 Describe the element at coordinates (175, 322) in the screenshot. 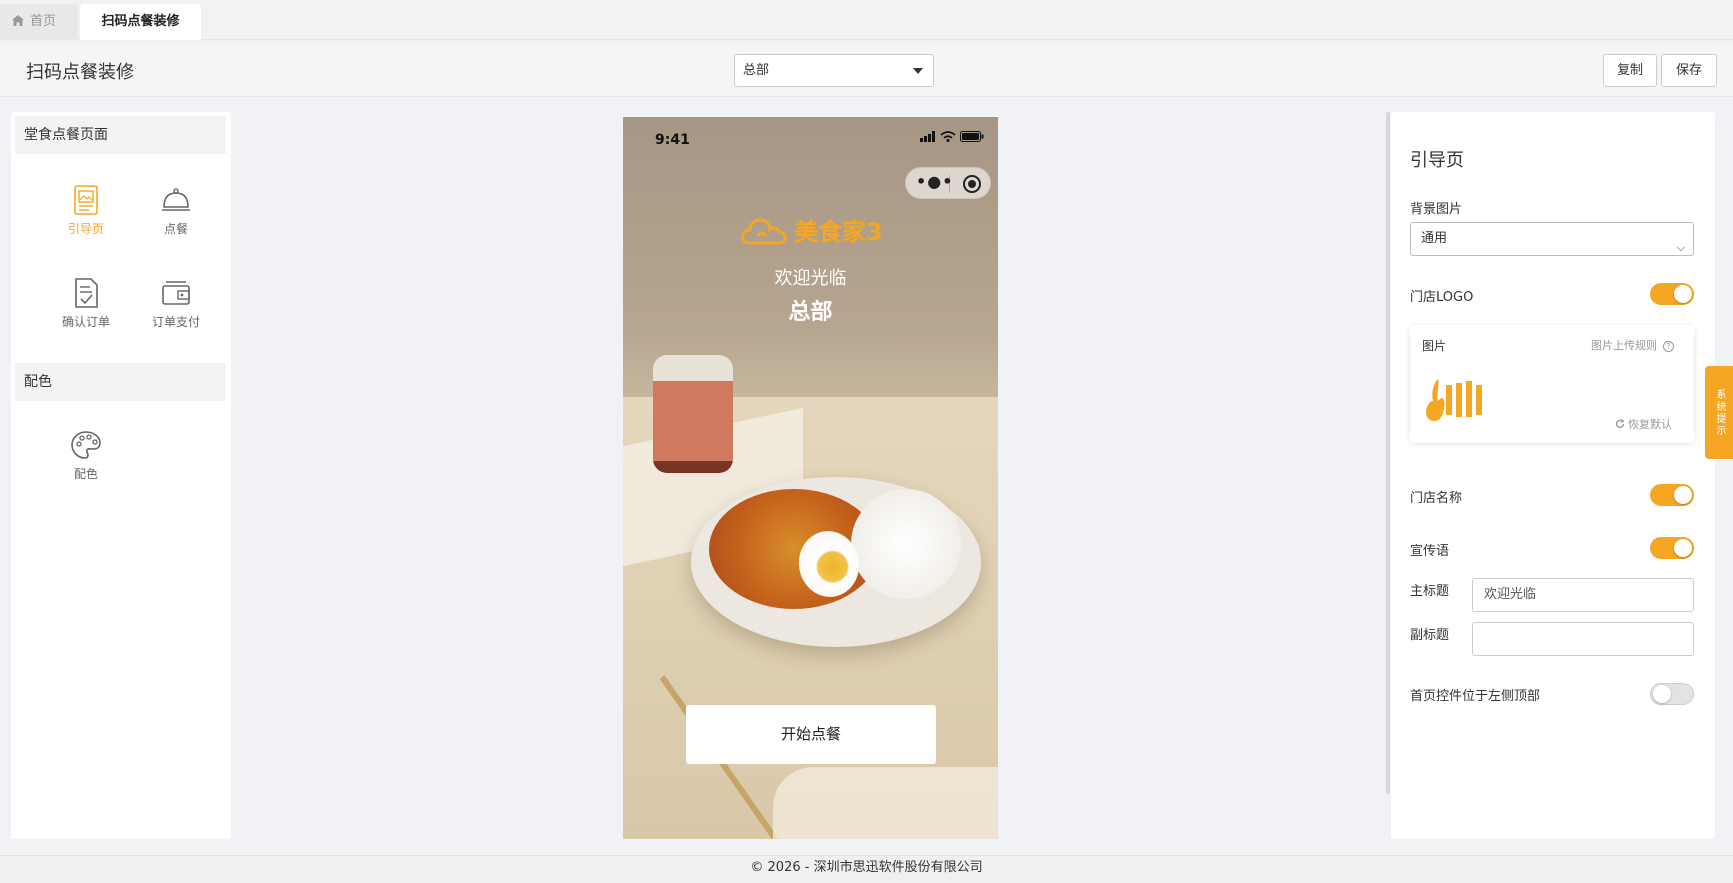

I see `component-order-payment-label: 订单支付` at that location.